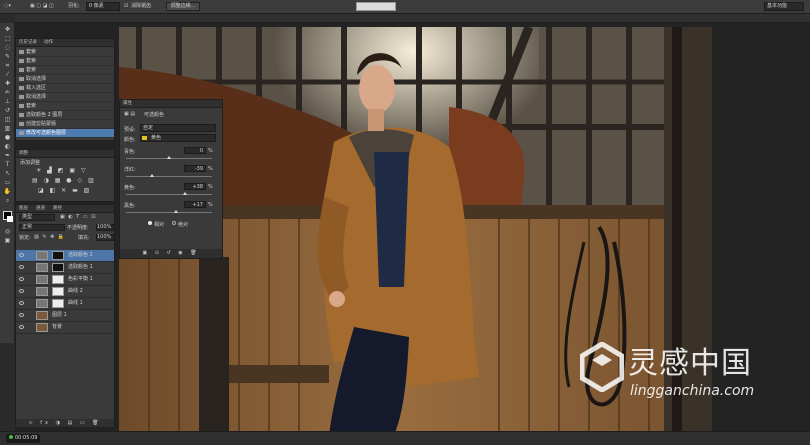 The width and height of the screenshot is (810, 445). Describe the element at coordinates (42, 6) in the screenshot. I see `selection-mode-icons: ▣ ▢ ◪ ◫` at that location.